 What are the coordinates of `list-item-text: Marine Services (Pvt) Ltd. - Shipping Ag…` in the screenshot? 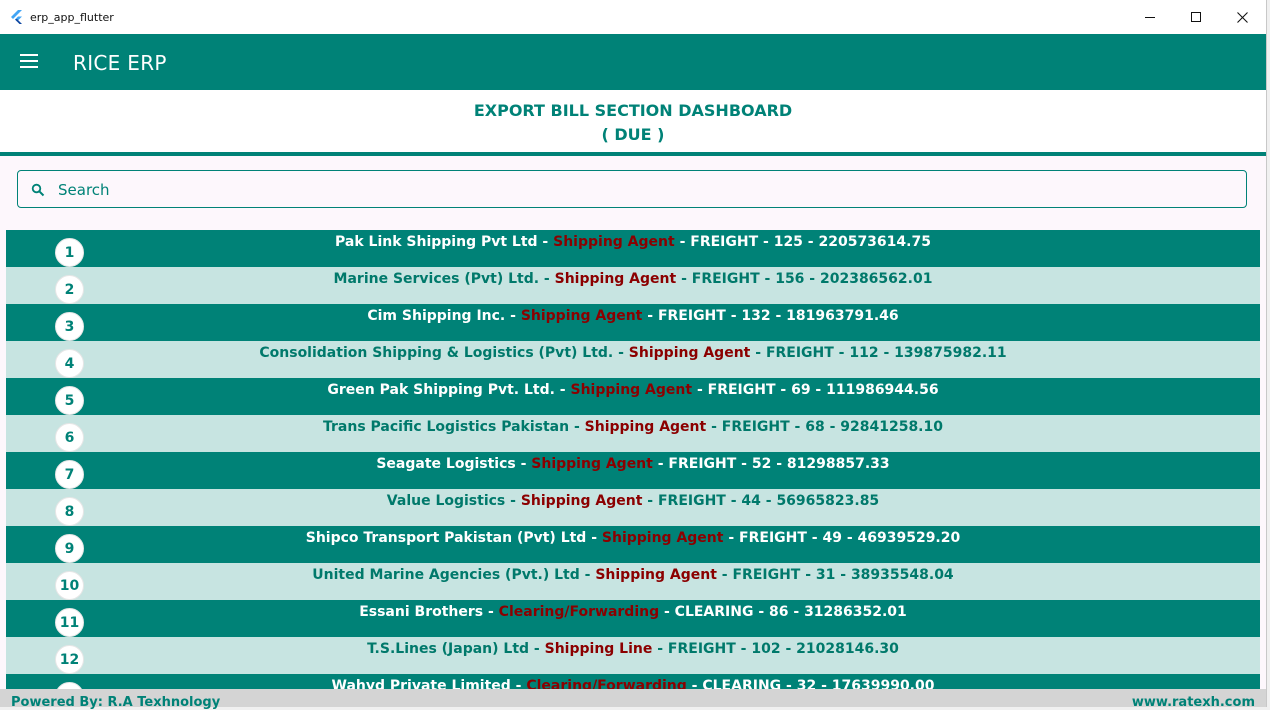 It's located at (633, 279).